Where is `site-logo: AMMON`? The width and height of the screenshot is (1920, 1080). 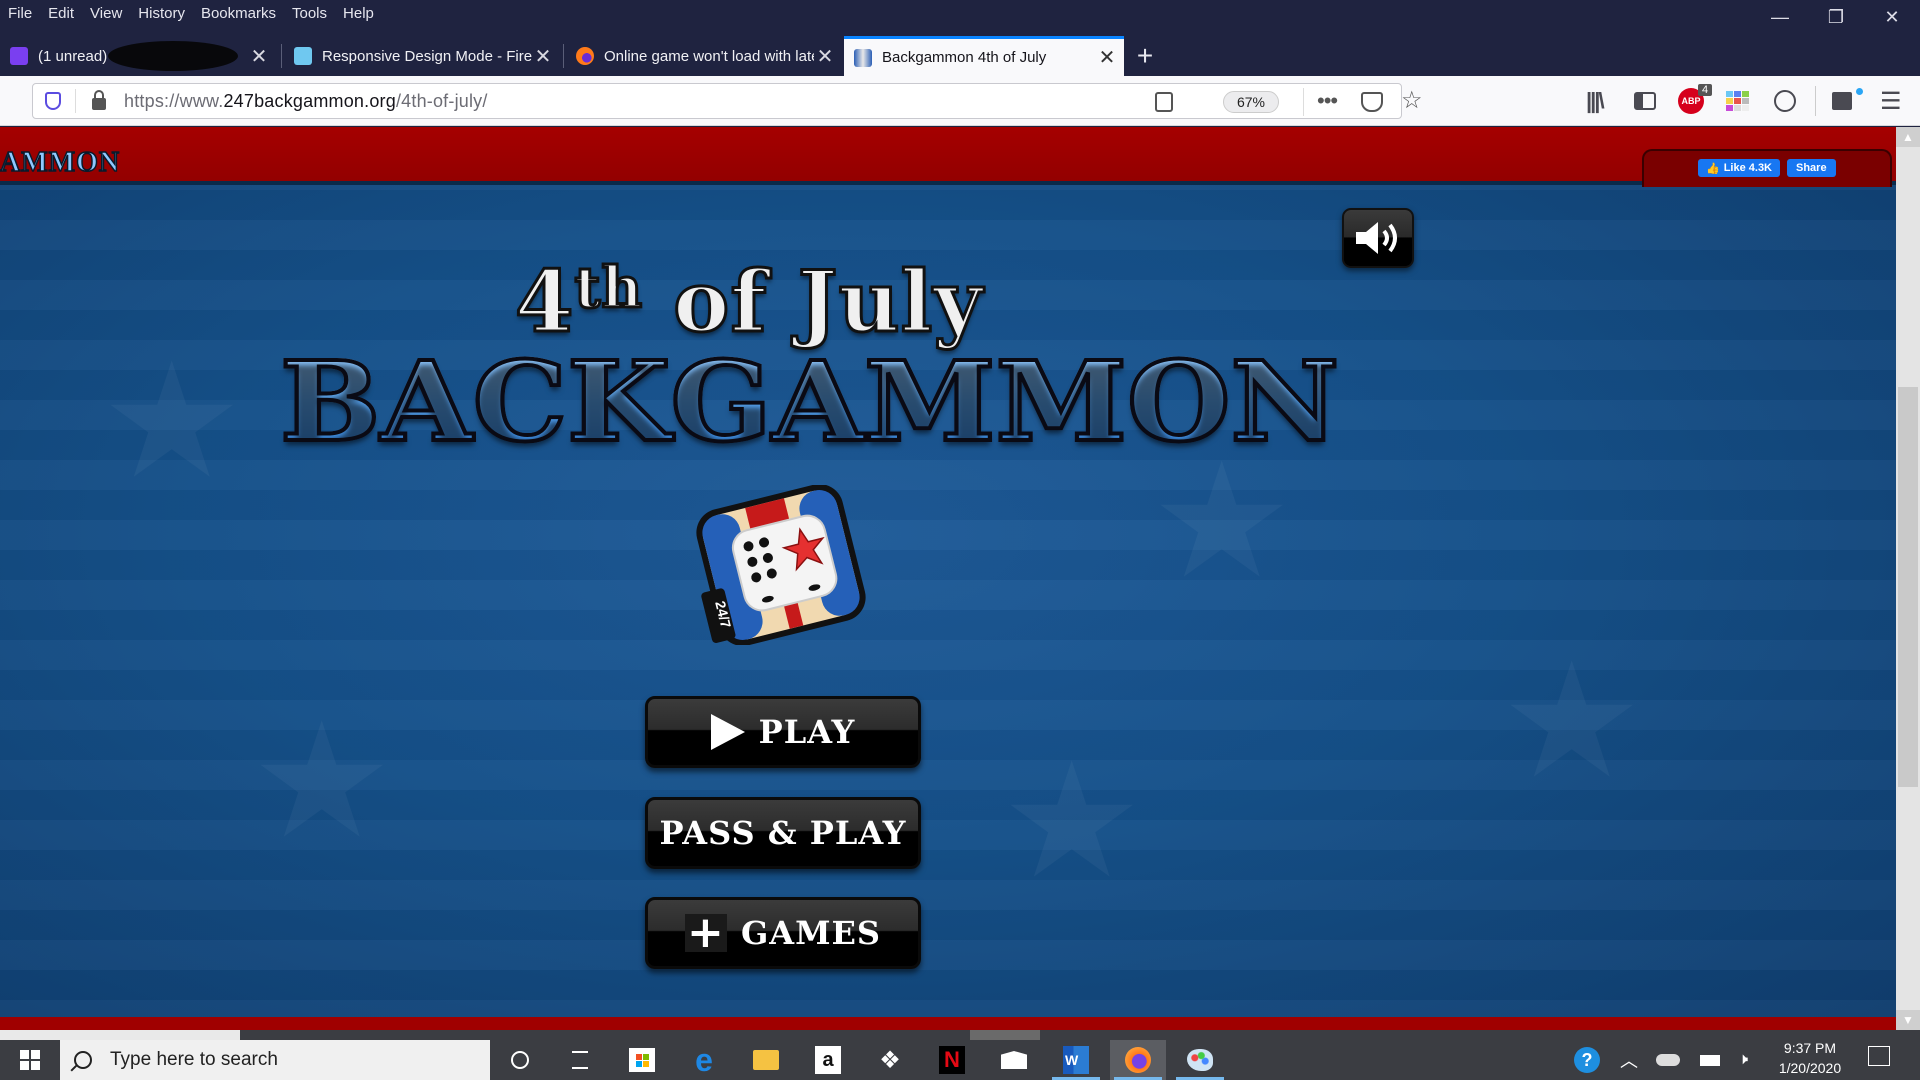 site-logo: AMMON is located at coordinates (60, 162).